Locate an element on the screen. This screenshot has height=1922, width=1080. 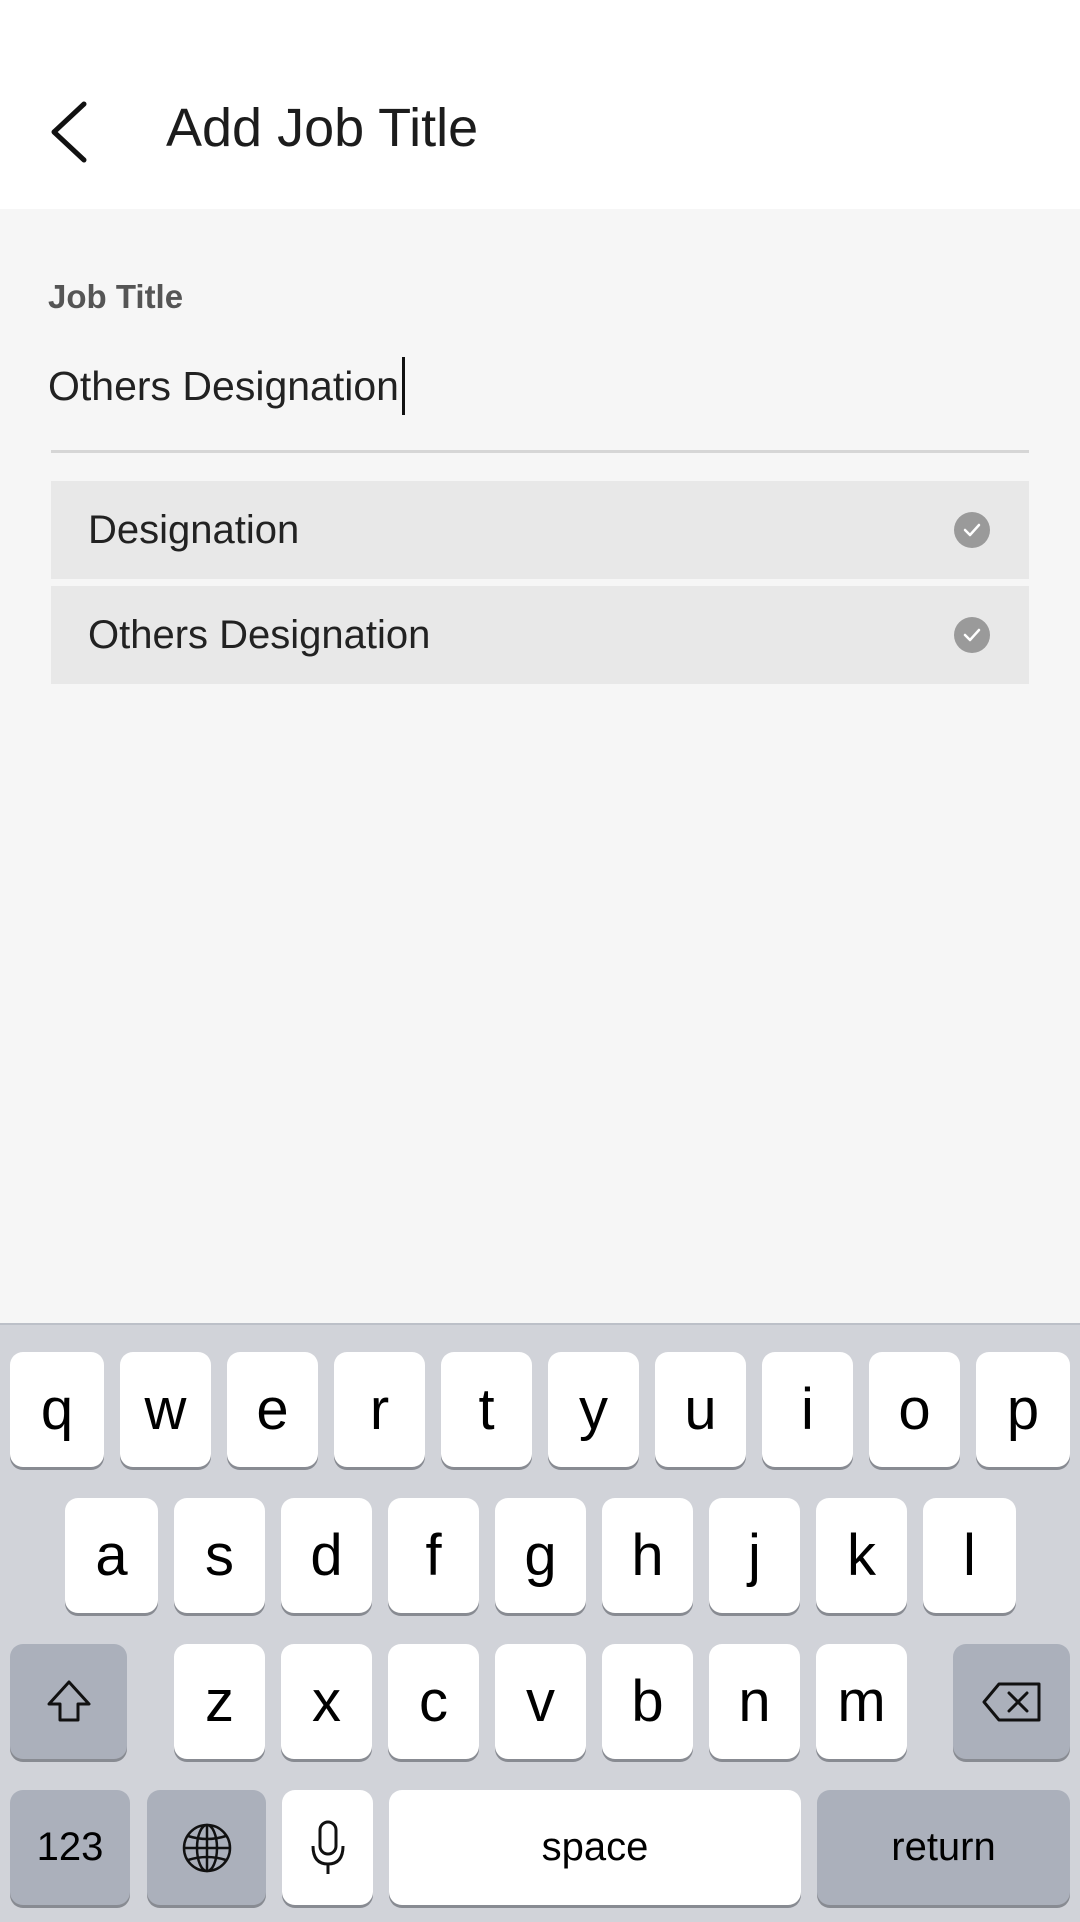
backspace-key is located at coordinates (1011, 1701).